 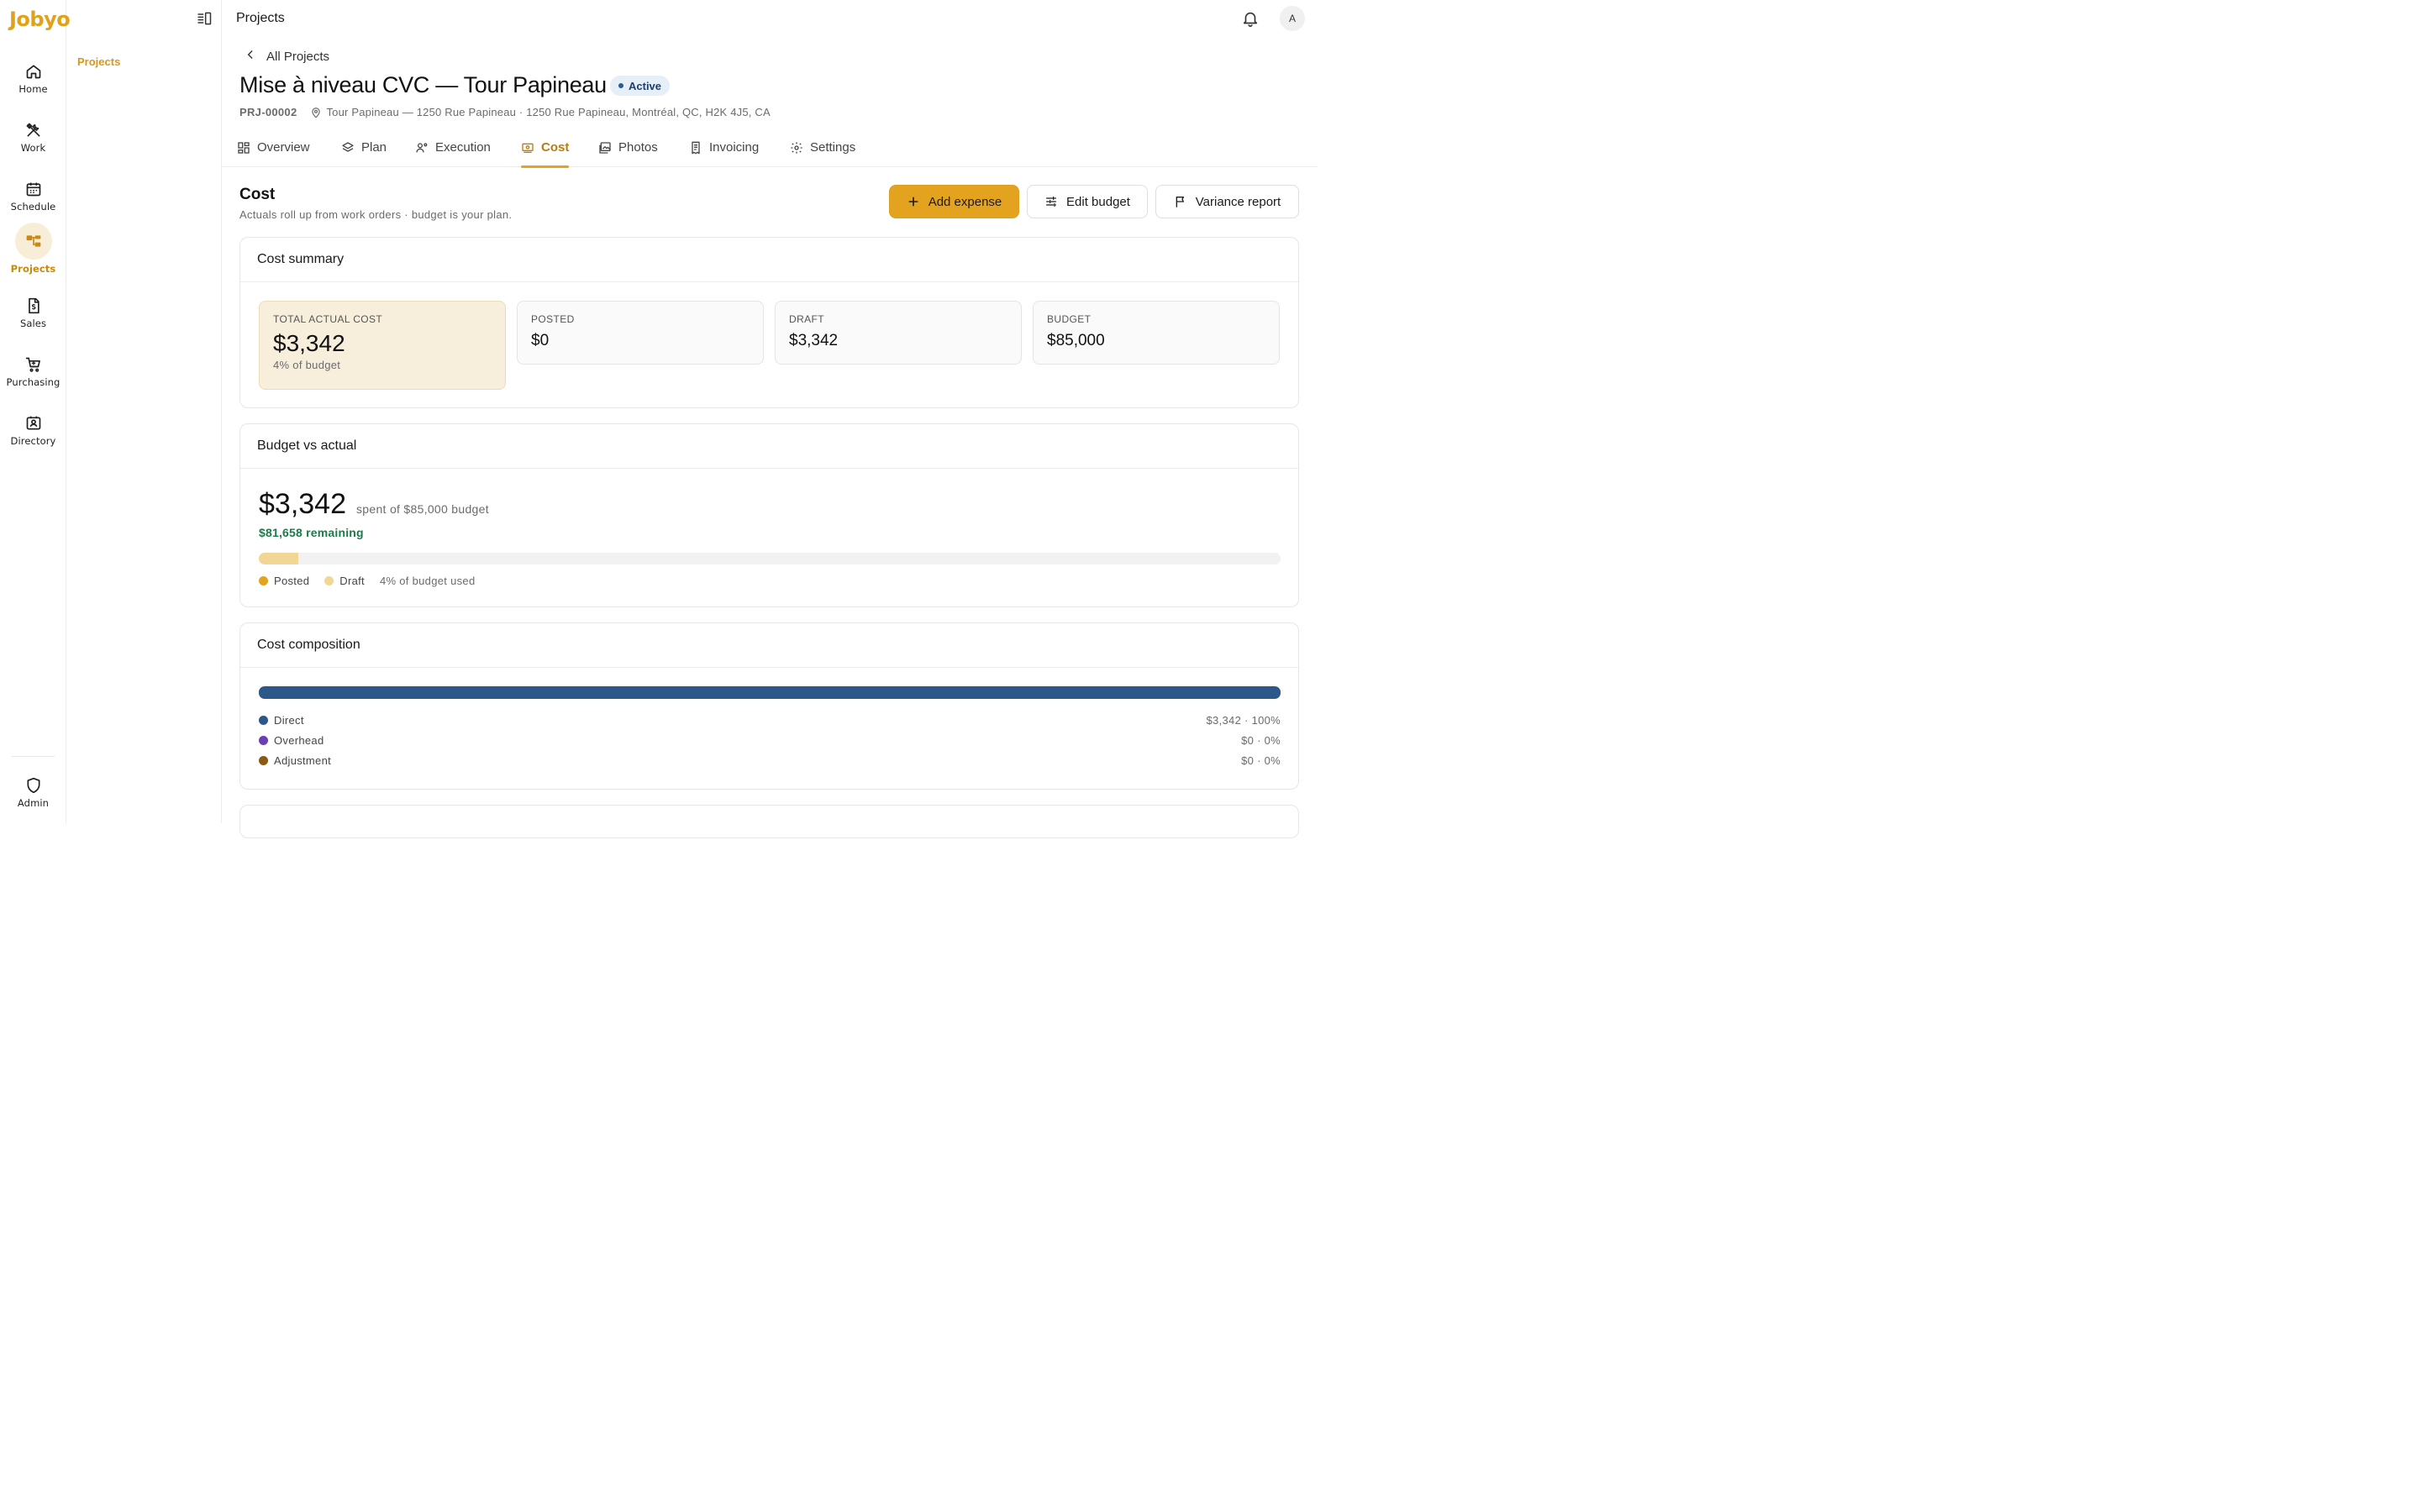 What do you see at coordinates (33, 308) in the screenshot?
I see `rail-item-sales: Sales` at bounding box center [33, 308].